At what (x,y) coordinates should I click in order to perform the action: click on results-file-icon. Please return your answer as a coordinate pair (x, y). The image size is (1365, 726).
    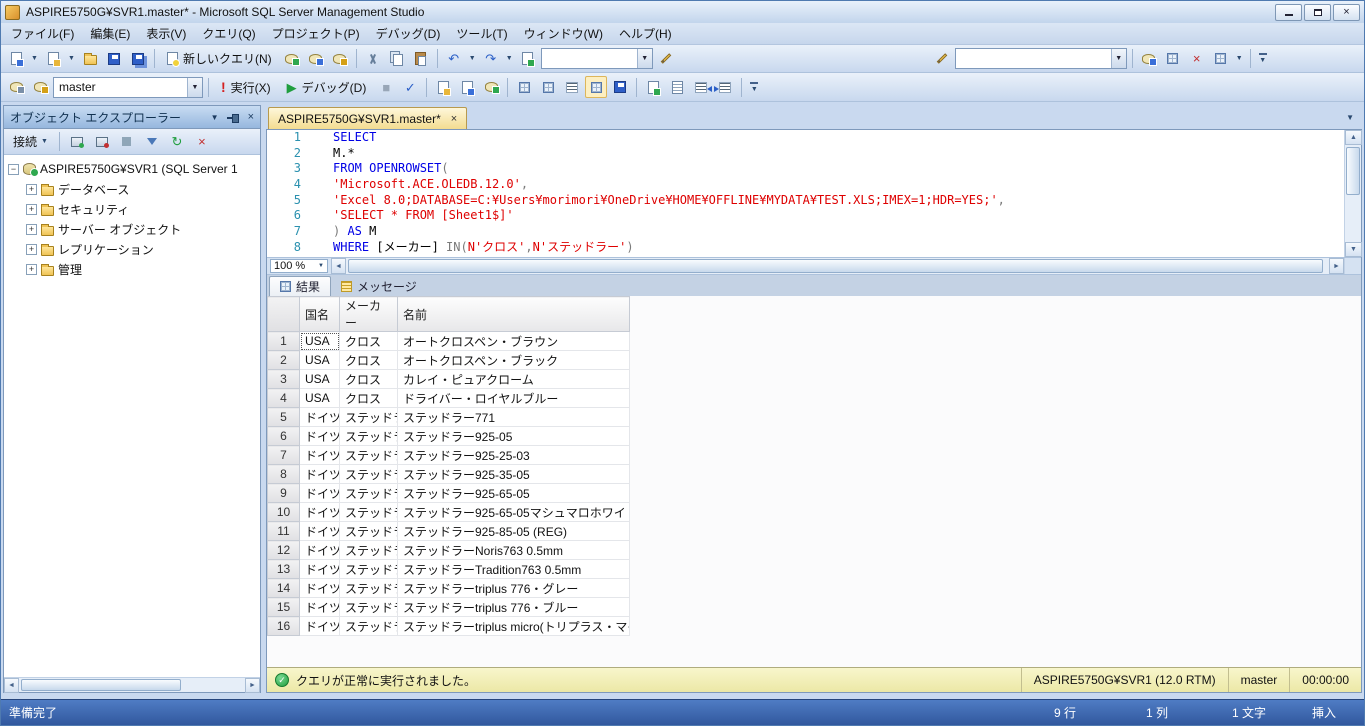
    Looking at the image, I should click on (620, 87).